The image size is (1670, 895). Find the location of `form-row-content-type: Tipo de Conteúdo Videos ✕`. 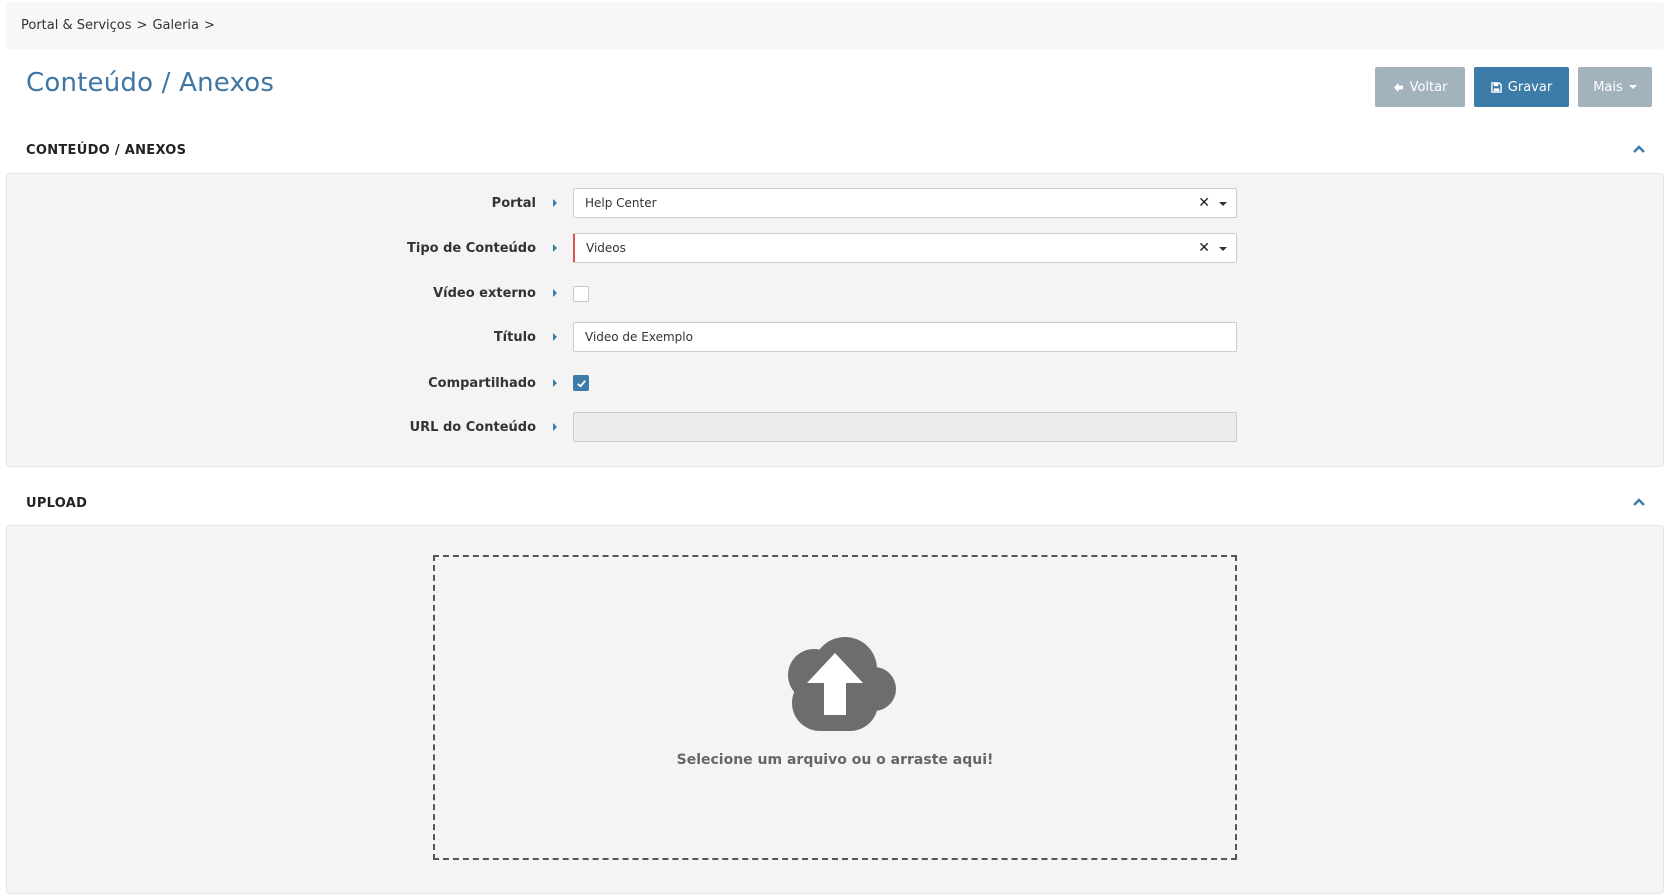

form-row-content-type: Tipo de Conteúdo Videos ✕ is located at coordinates (835, 248).